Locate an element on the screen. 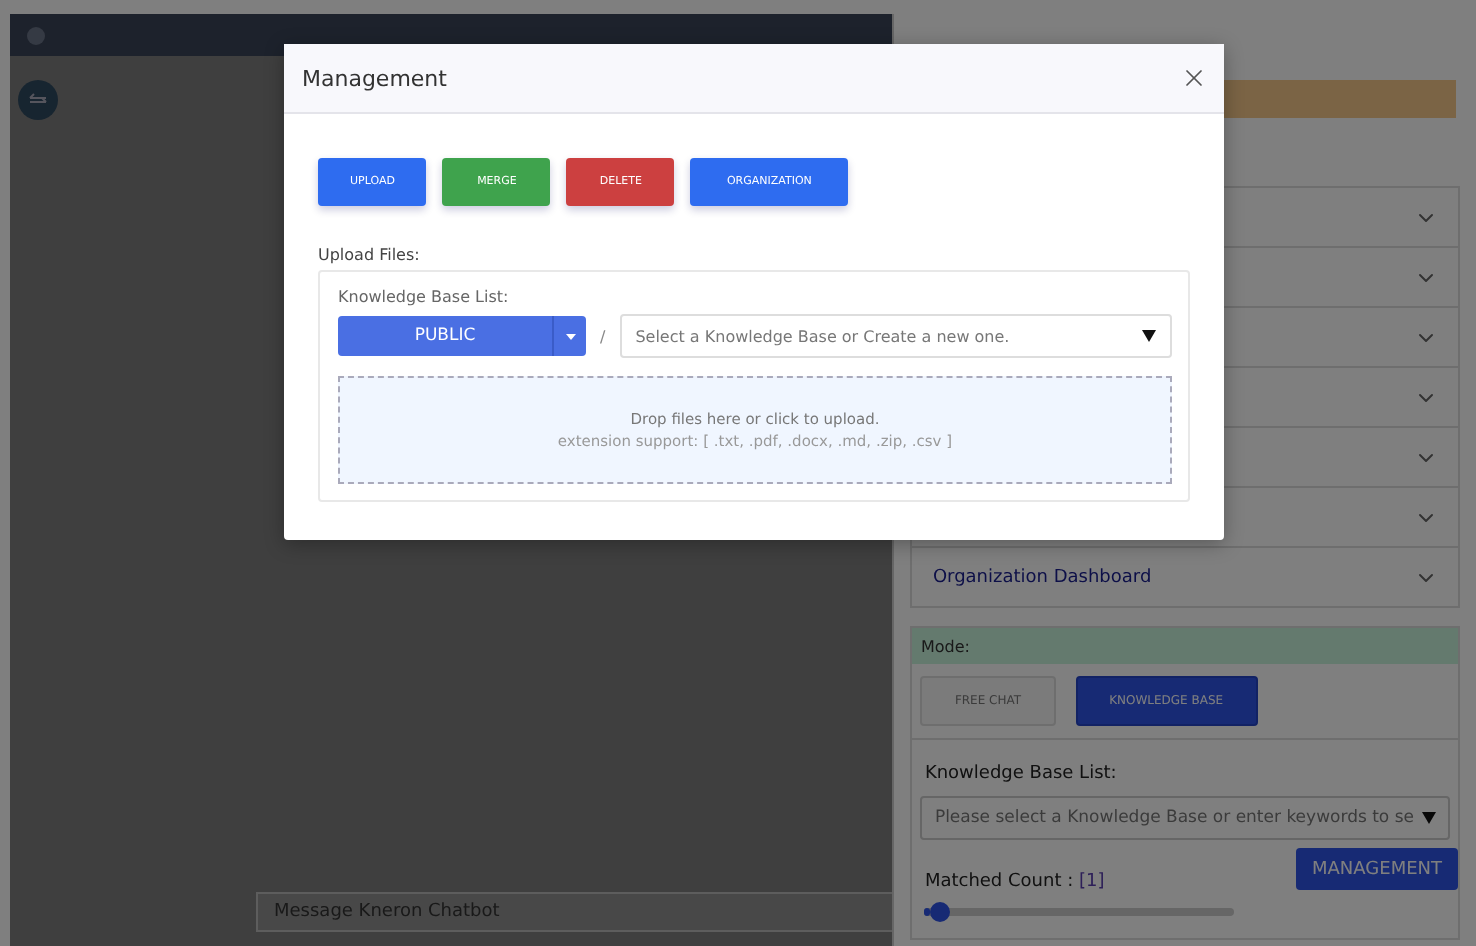 The width and height of the screenshot is (1476, 946). slider-thumb is located at coordinates (940, 912).